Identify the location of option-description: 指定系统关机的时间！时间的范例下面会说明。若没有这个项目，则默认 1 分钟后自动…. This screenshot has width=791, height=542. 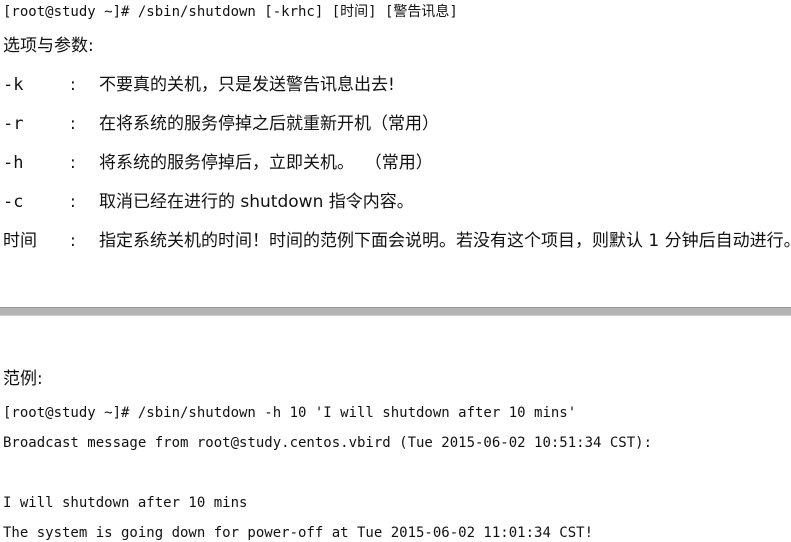
(445, 241).